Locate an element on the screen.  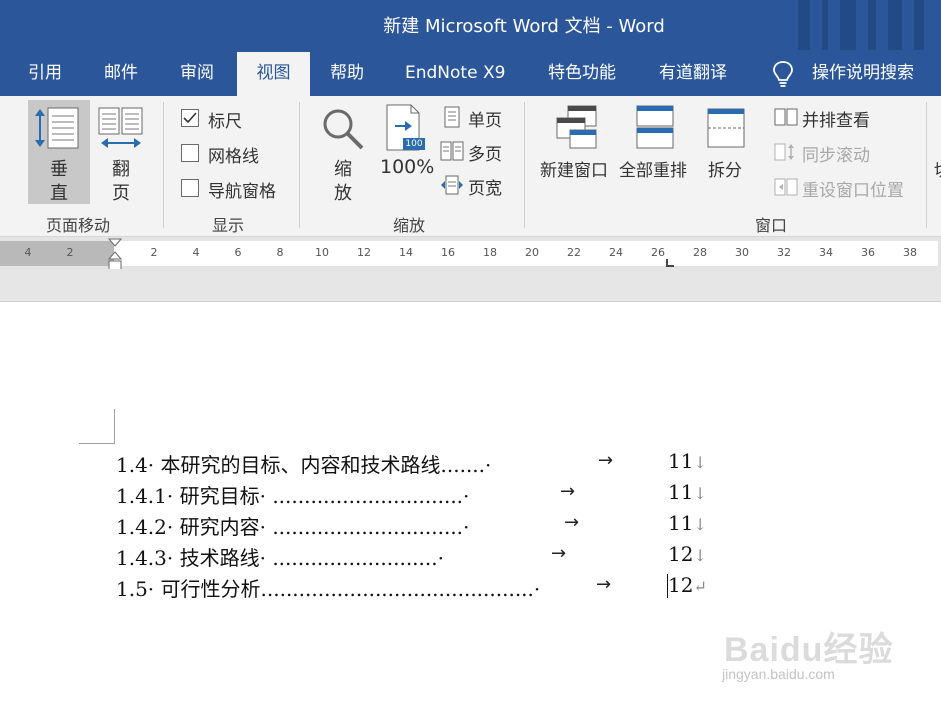
ruler-tick-label: 6 is located at coordinates (238, 252).